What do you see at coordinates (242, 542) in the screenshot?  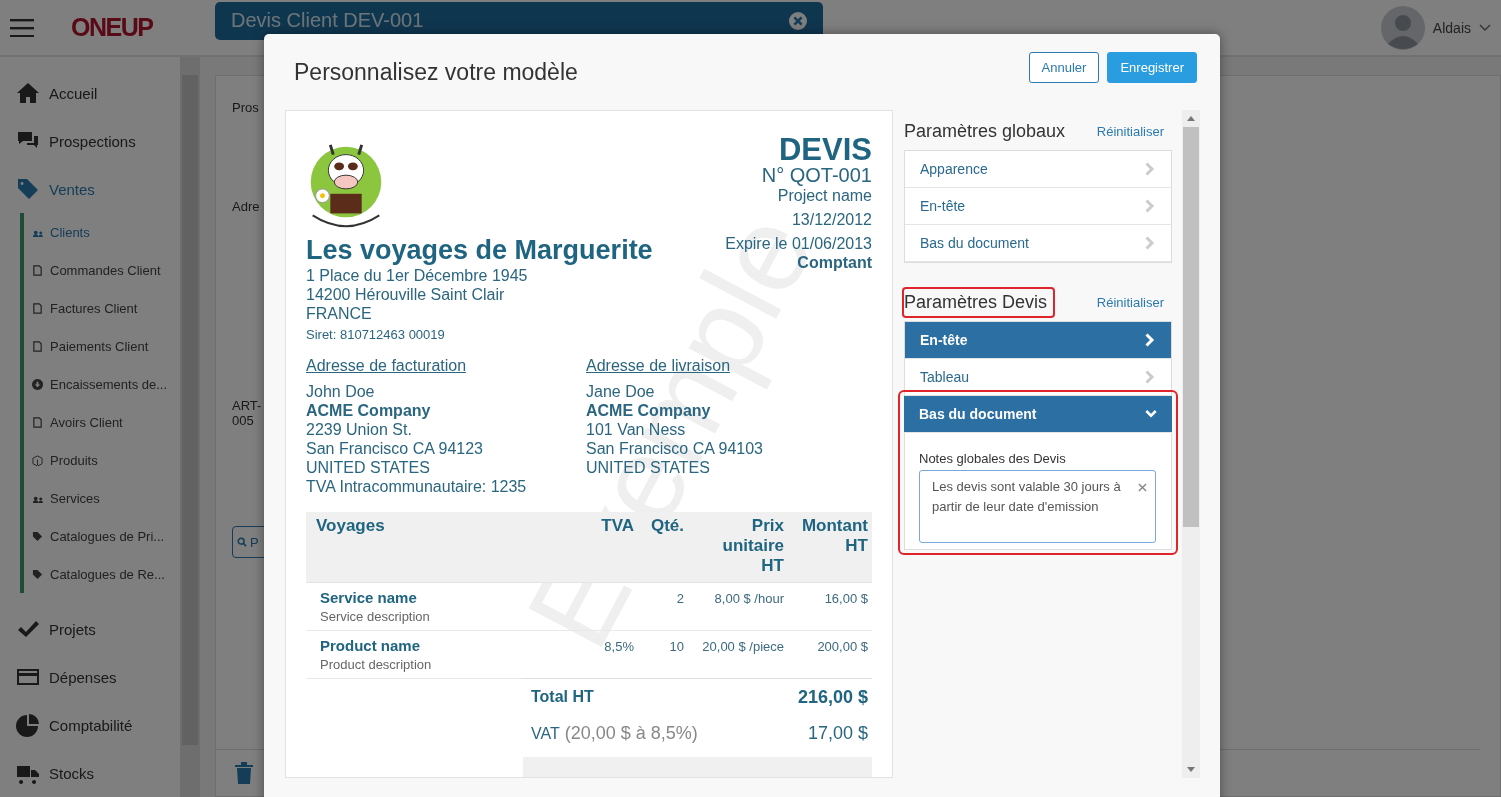 I see `search-icon` at bounding box center [242, 542].